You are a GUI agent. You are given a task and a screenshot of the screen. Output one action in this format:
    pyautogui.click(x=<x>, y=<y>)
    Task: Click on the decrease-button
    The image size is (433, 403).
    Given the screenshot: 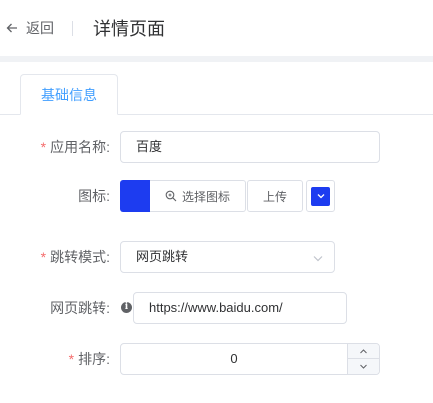 What is the action you would take?
    pyautogui.click(x=363, y=366)
    